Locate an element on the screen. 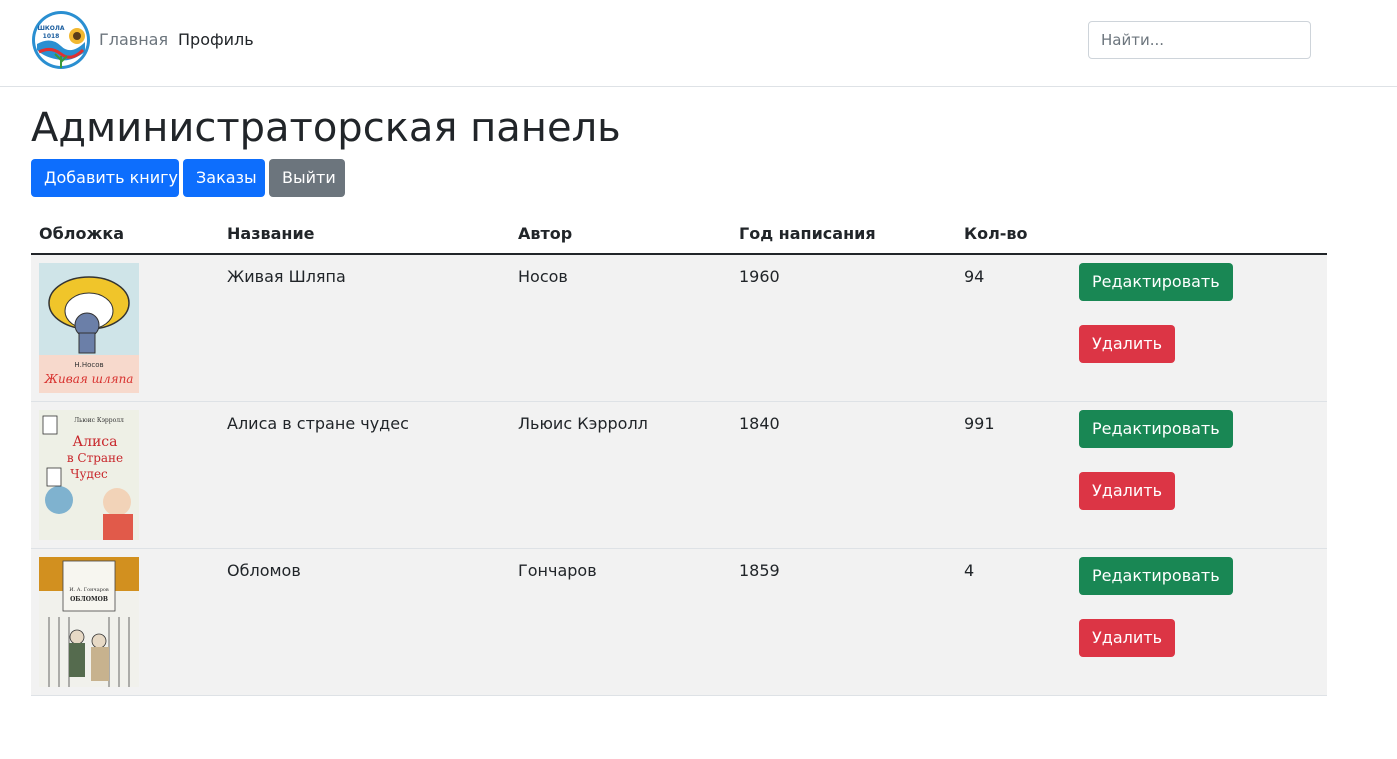  book-name: Живая Шляпа is located at coordinates (286, 276).